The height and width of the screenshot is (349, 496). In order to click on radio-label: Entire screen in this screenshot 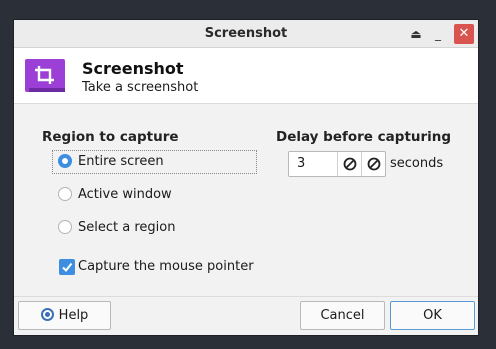, I will do `click(121, 161)`.